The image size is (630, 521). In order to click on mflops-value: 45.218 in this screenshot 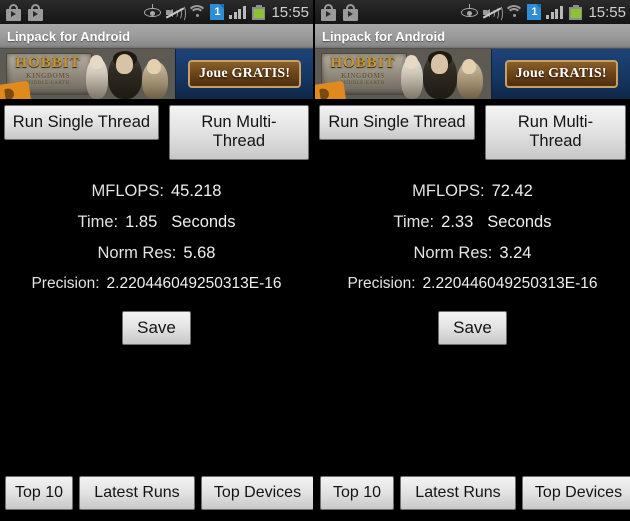, I will do `click(196, 190)`.